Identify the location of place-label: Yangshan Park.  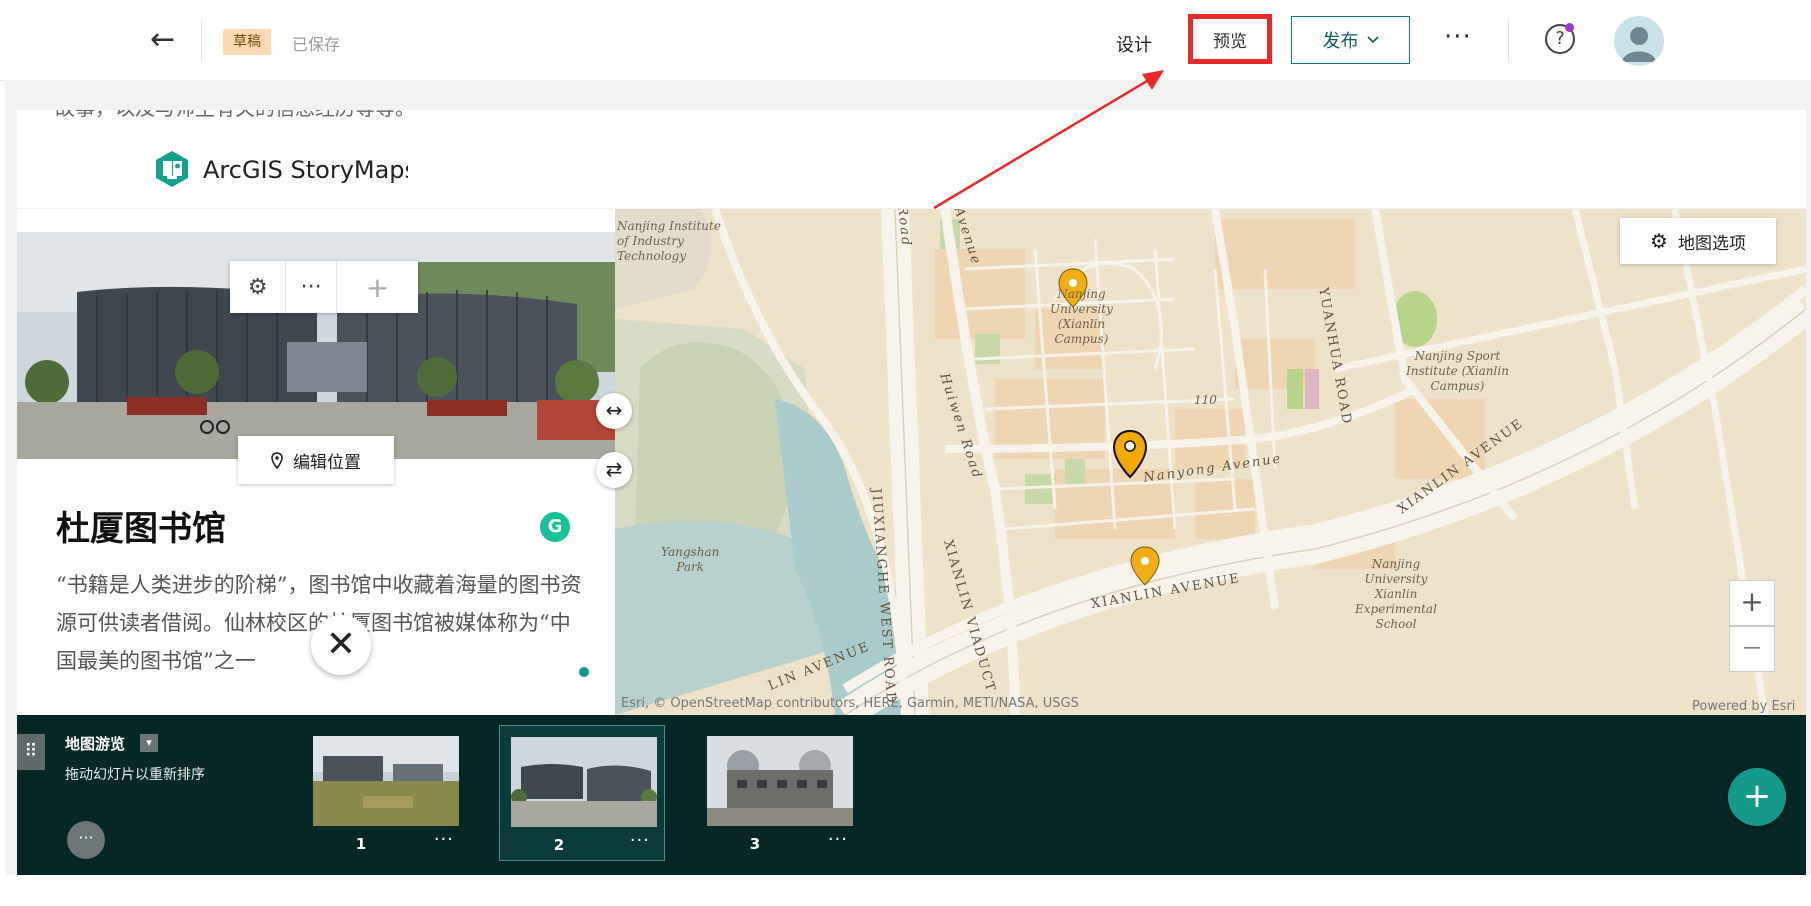
(690, 559).